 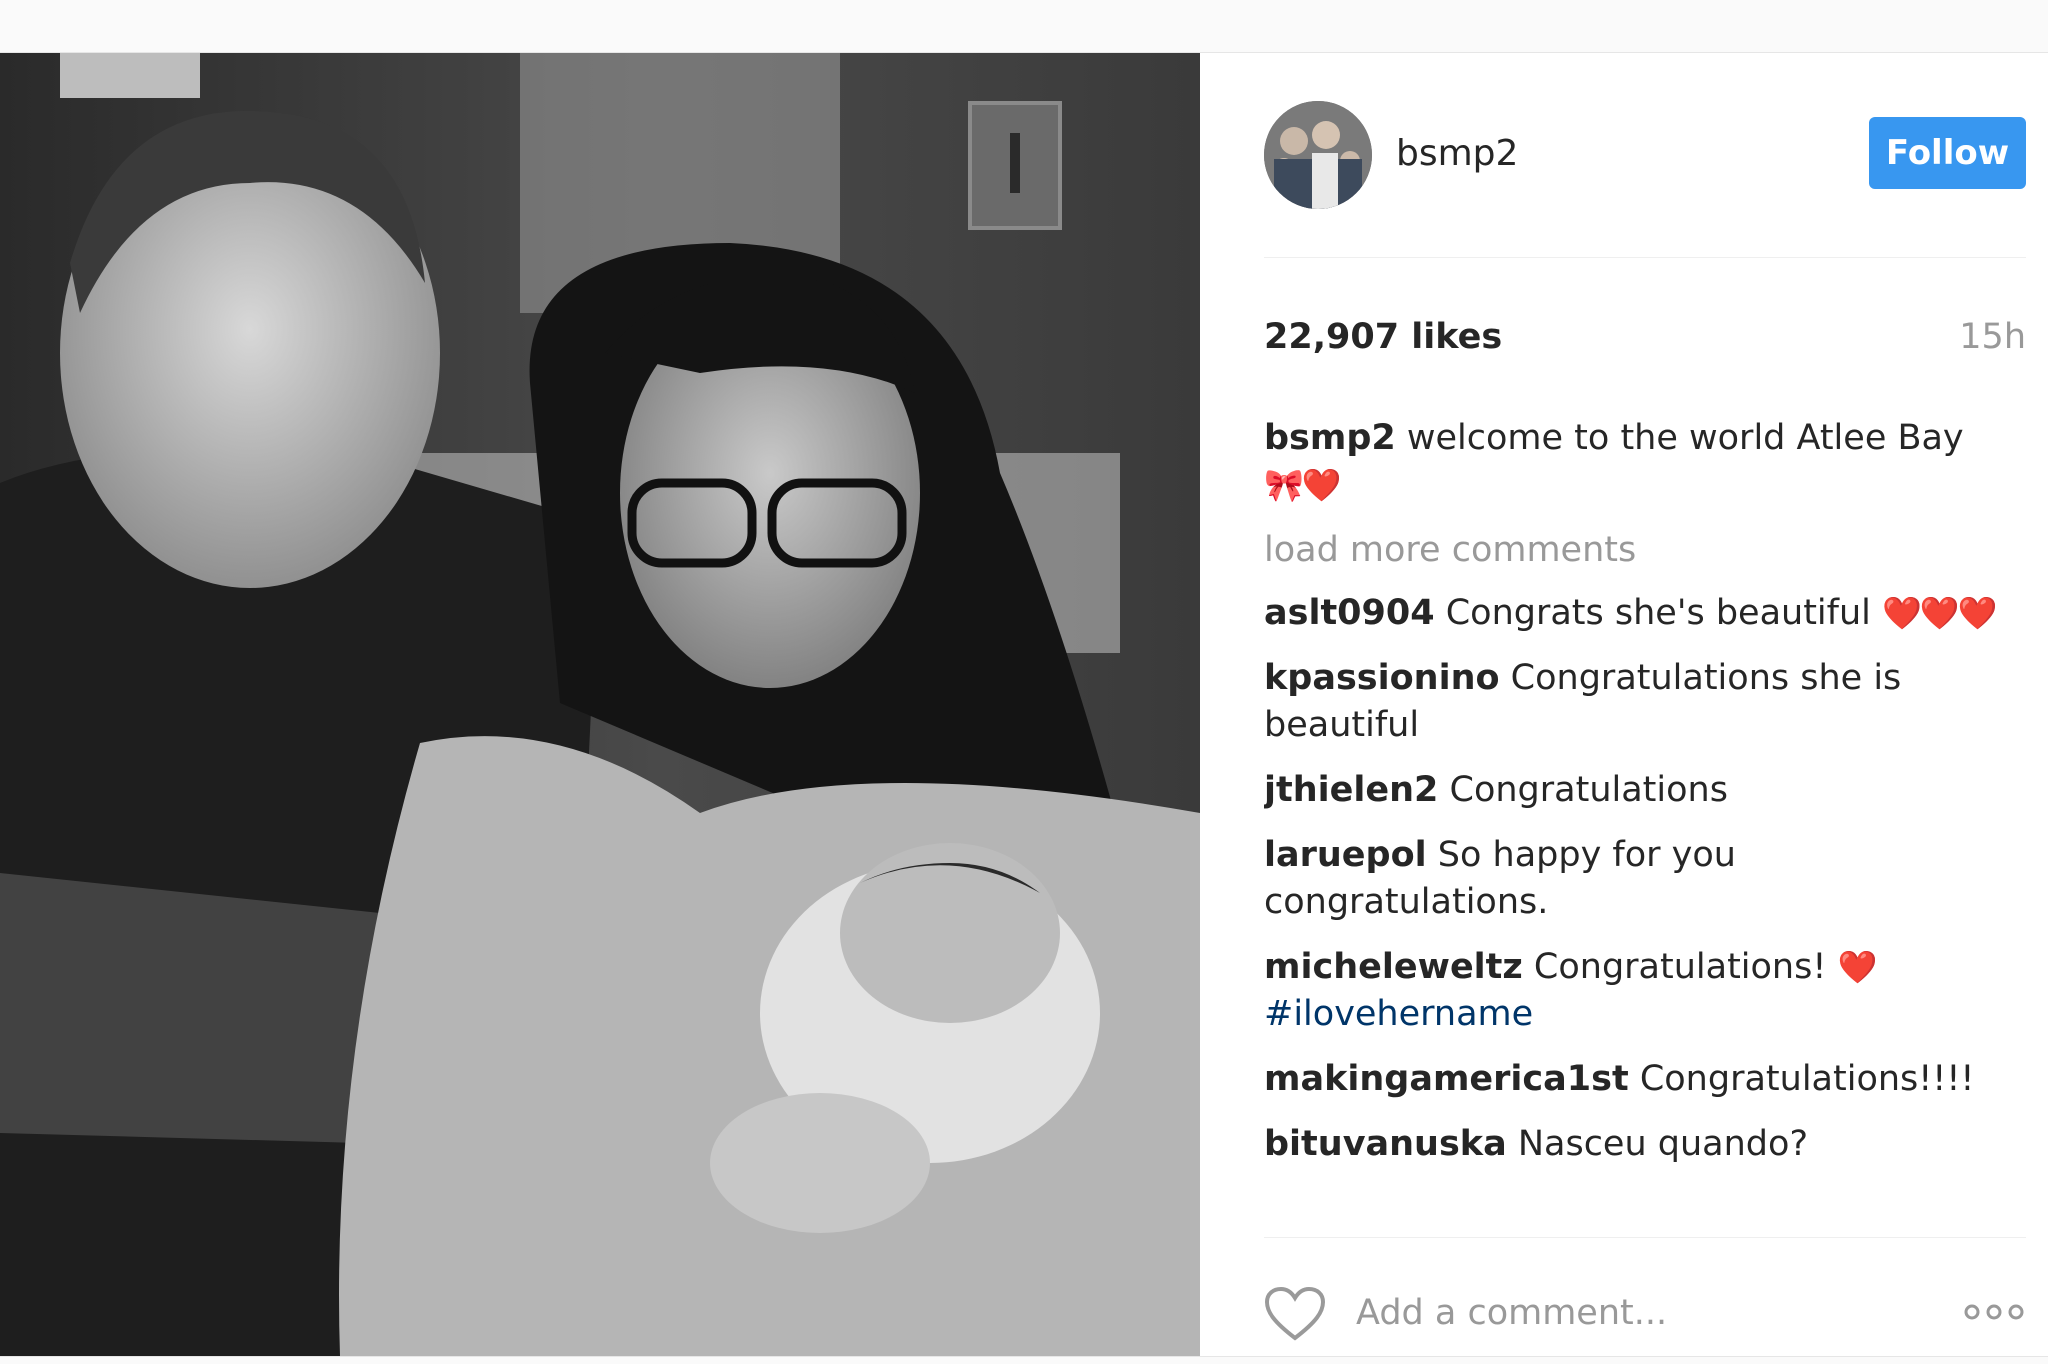 What do you see at coordinates (1382, 678) in the screenshot?
I see `comment-username: kpassionino` at bounding box center [1382, 678].